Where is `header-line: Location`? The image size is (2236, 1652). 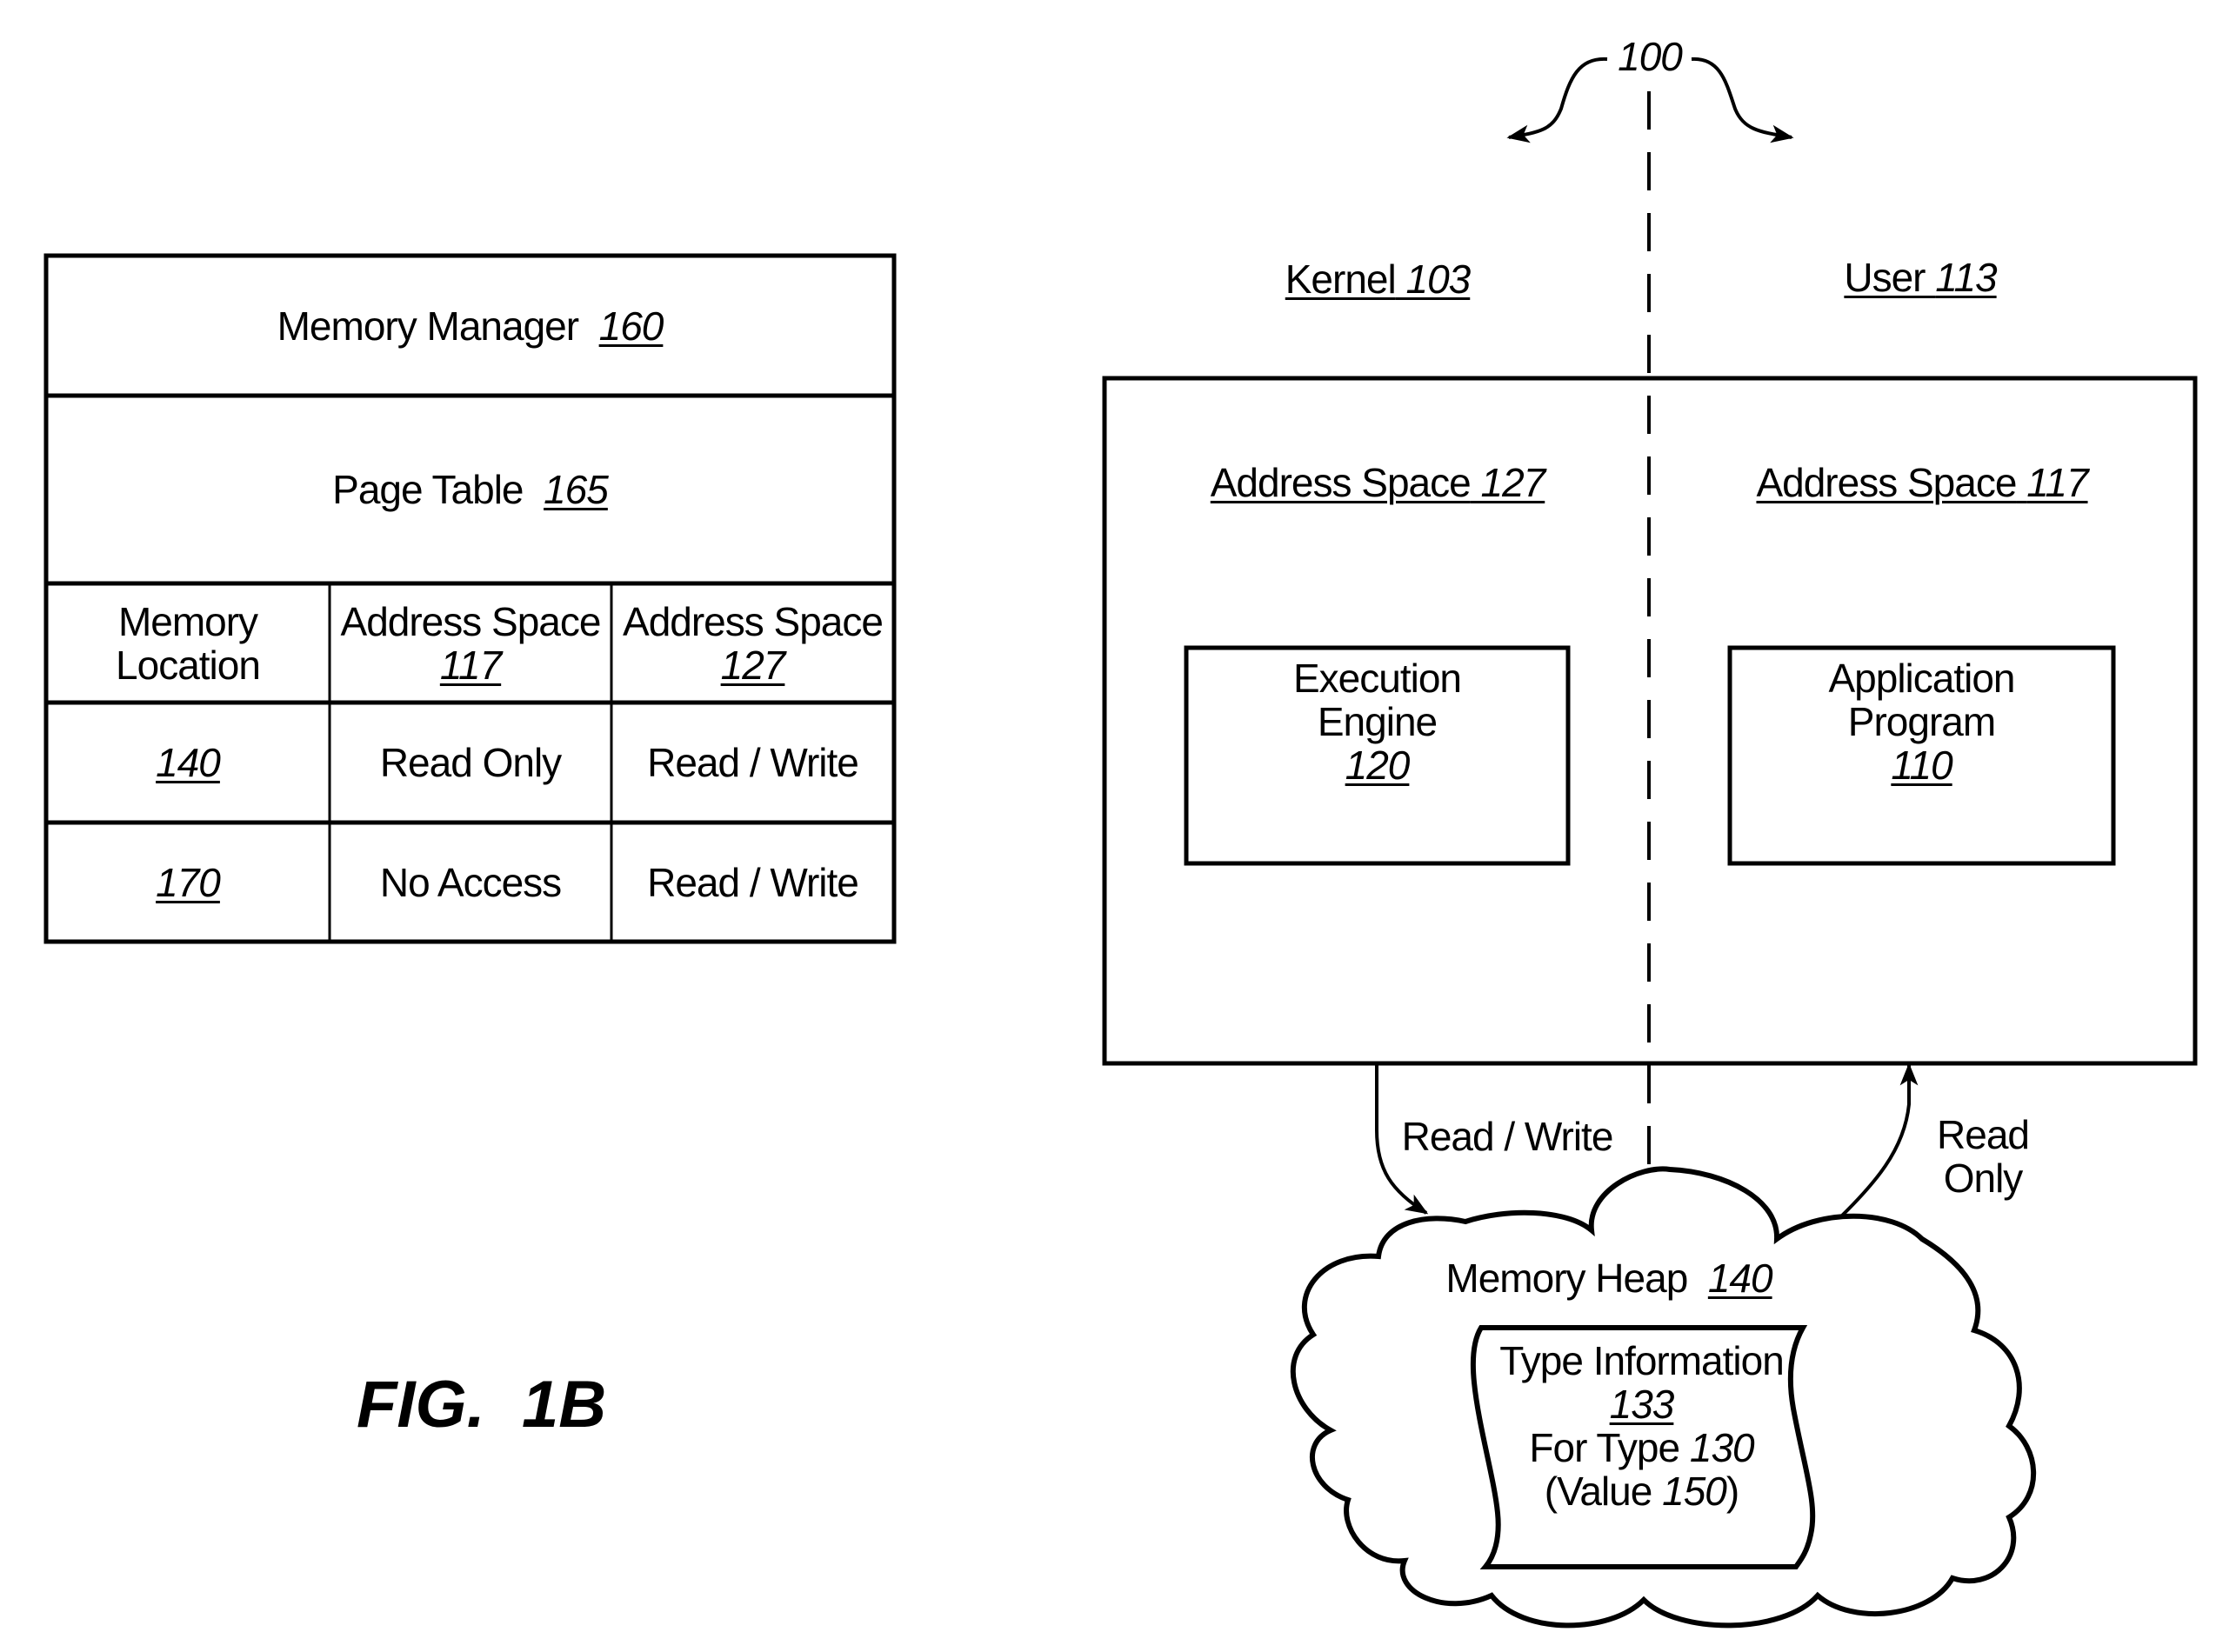
header-line: Location is located at coordinates (188, 665).